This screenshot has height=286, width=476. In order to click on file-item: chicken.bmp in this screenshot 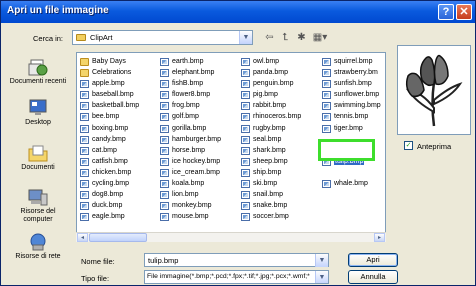, I will do `click(120, 173)`.